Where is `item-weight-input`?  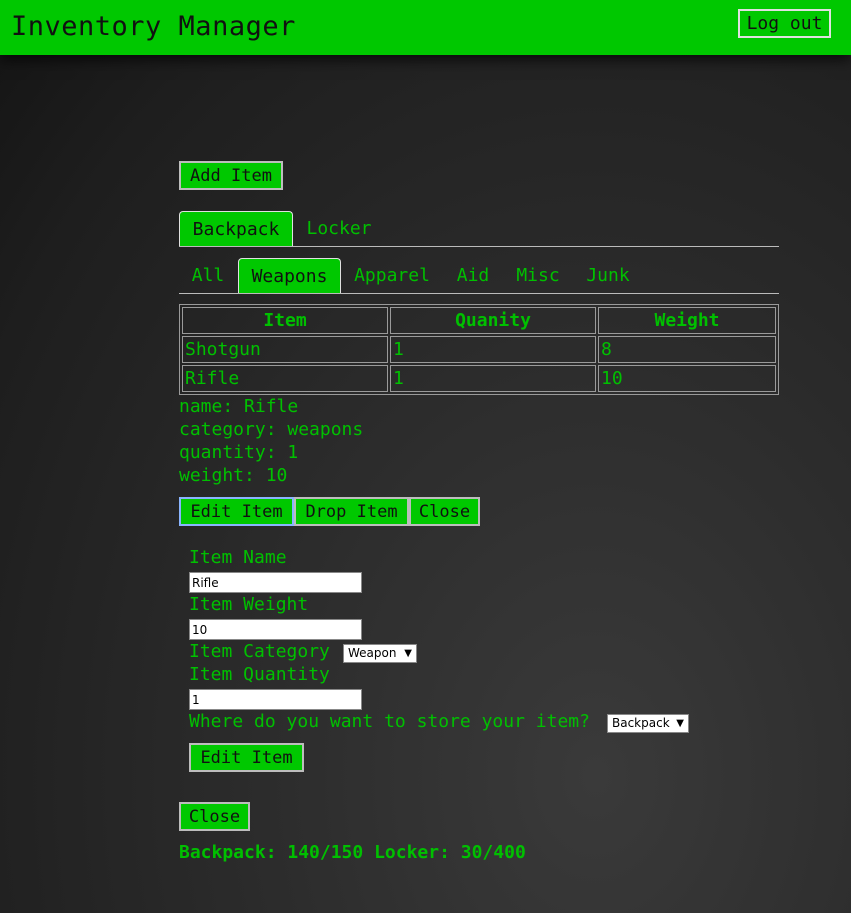 item-weight-input is located at coordinates (275, 629).